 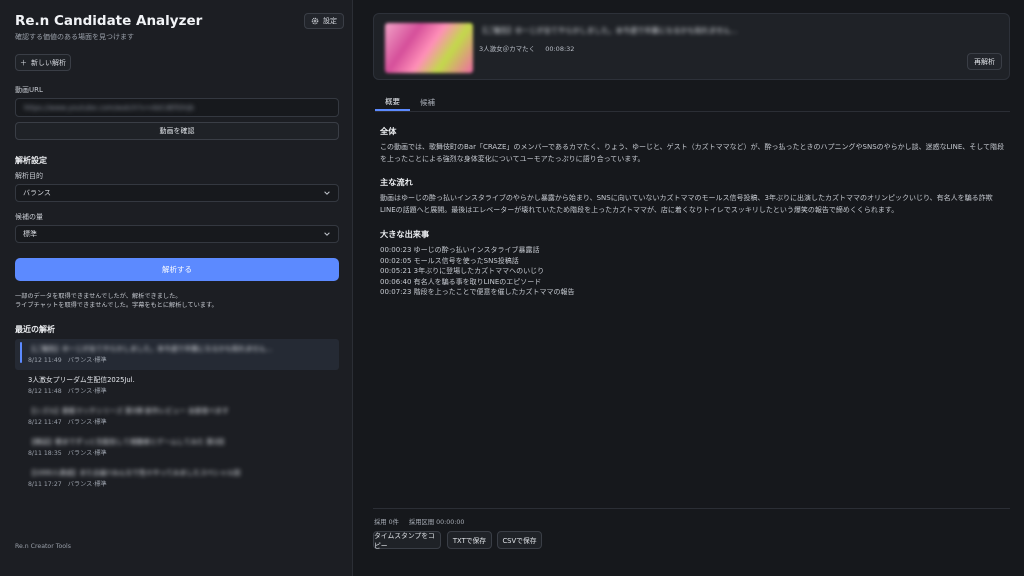 I want to click on adopted-count: 採用 0件, so click(x=386, y=522).